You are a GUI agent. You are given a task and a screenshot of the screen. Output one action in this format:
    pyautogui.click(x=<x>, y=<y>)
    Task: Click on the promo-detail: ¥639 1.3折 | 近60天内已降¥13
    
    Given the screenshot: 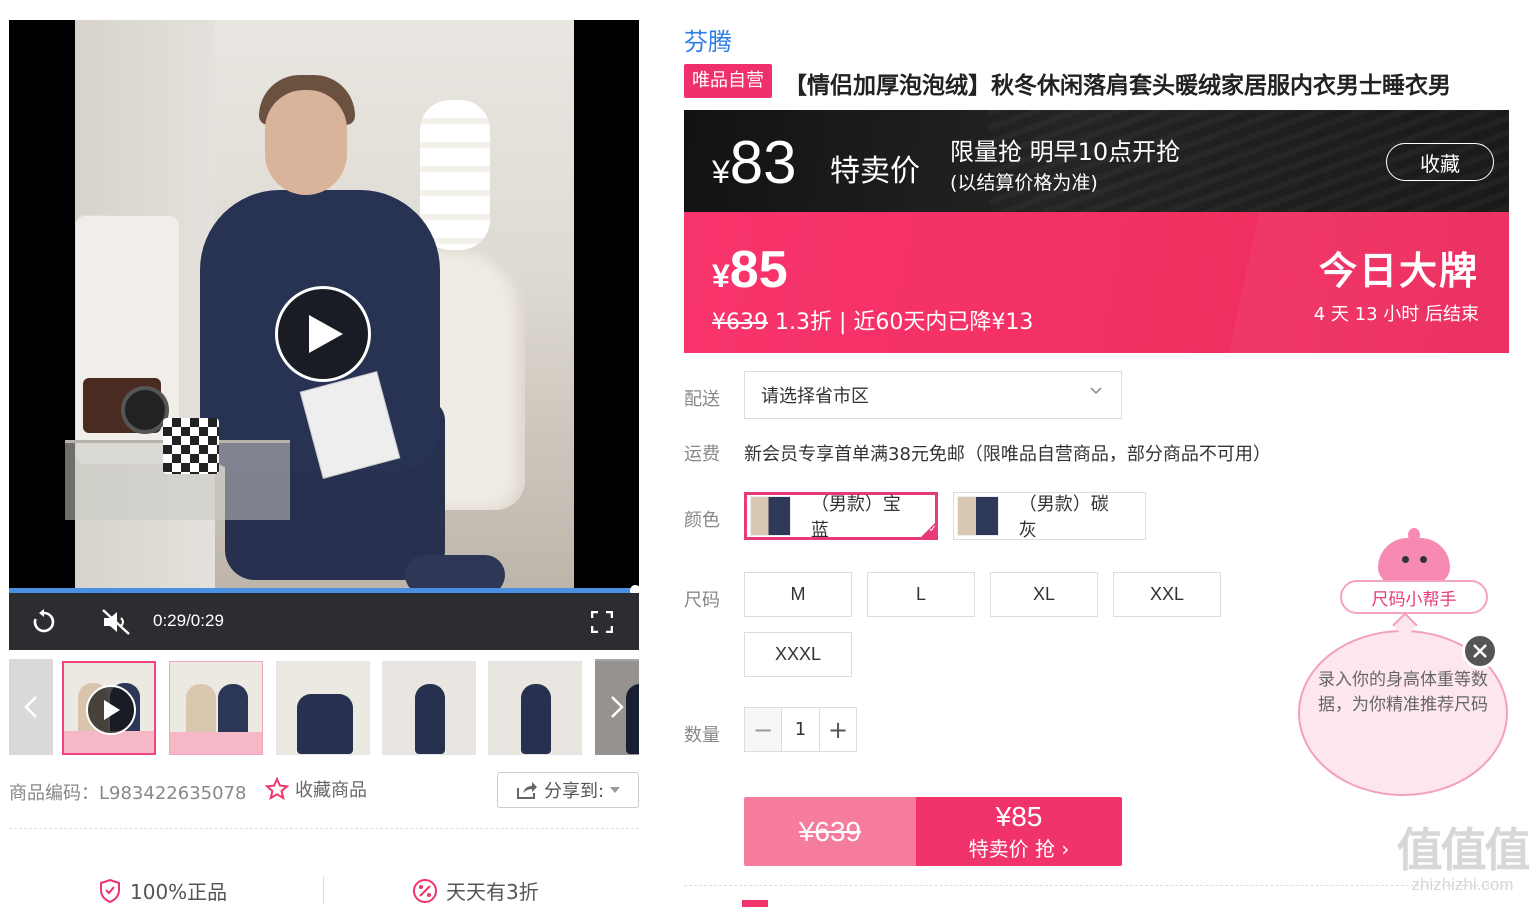 What is the action you would take?
    pyautogui.click(x=872, y=320)
    